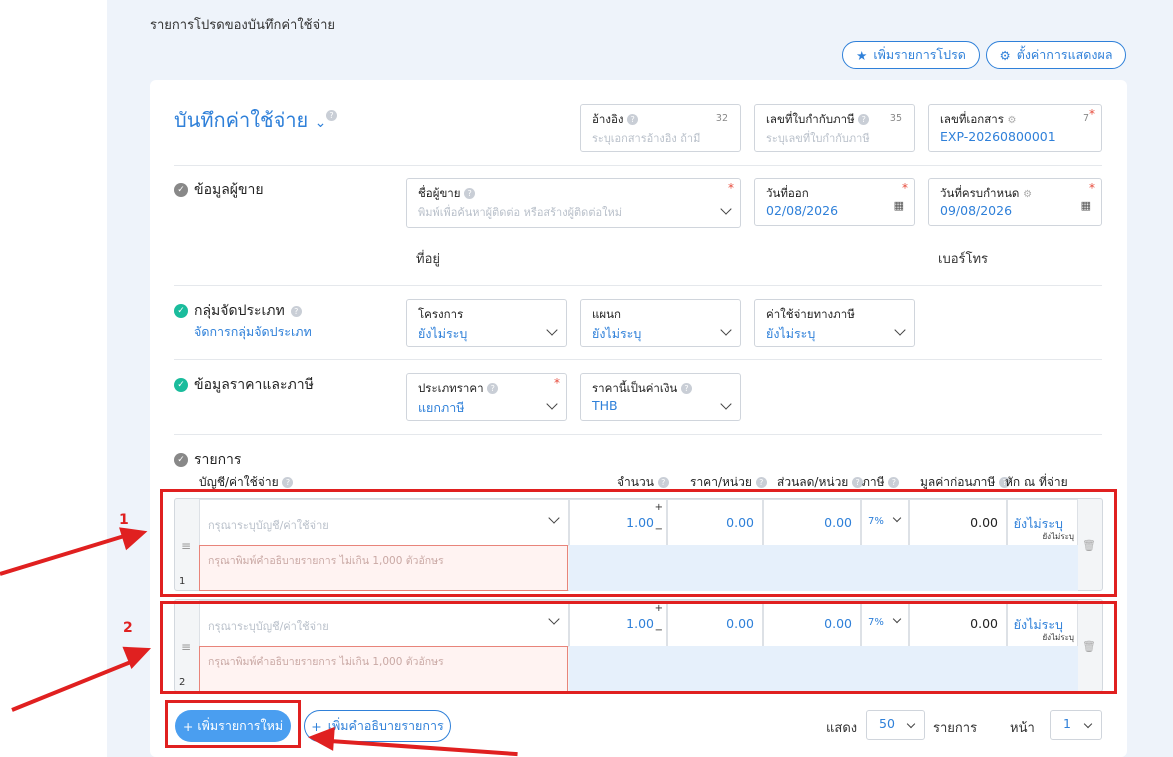  What do you see at coordinates (243, 25) in the screenshot?
I see `page-title: รายการโปรดของบันทึกค่าใช้จ่าย` at bounding box center [243, 25].